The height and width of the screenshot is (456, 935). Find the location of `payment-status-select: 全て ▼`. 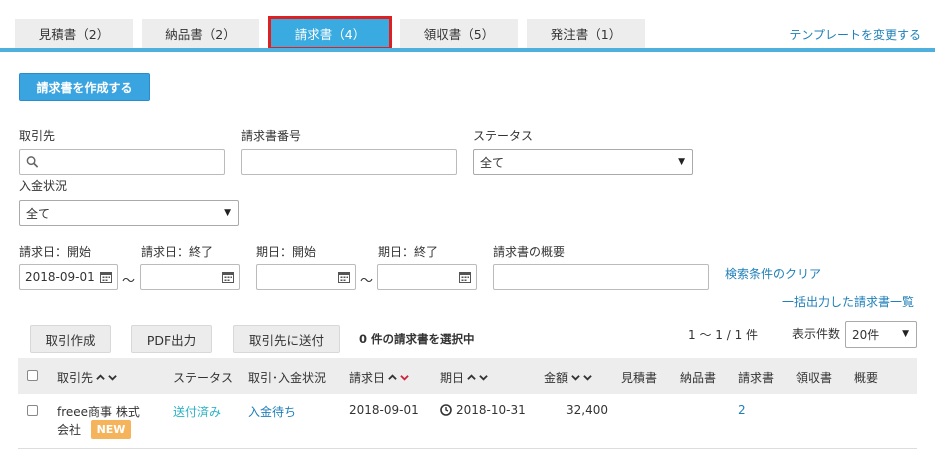

payment-status-select: 全て ▼ is located at coordinates (129, 213).